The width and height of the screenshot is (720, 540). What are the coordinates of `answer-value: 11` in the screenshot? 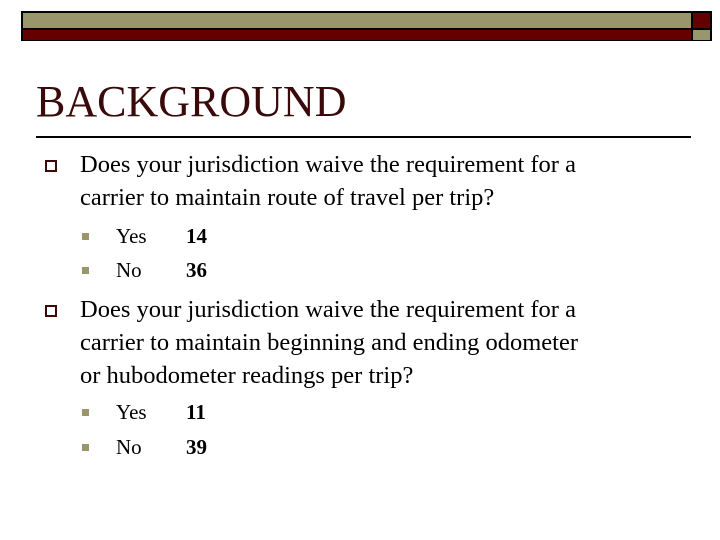 It's located at (196, 412).